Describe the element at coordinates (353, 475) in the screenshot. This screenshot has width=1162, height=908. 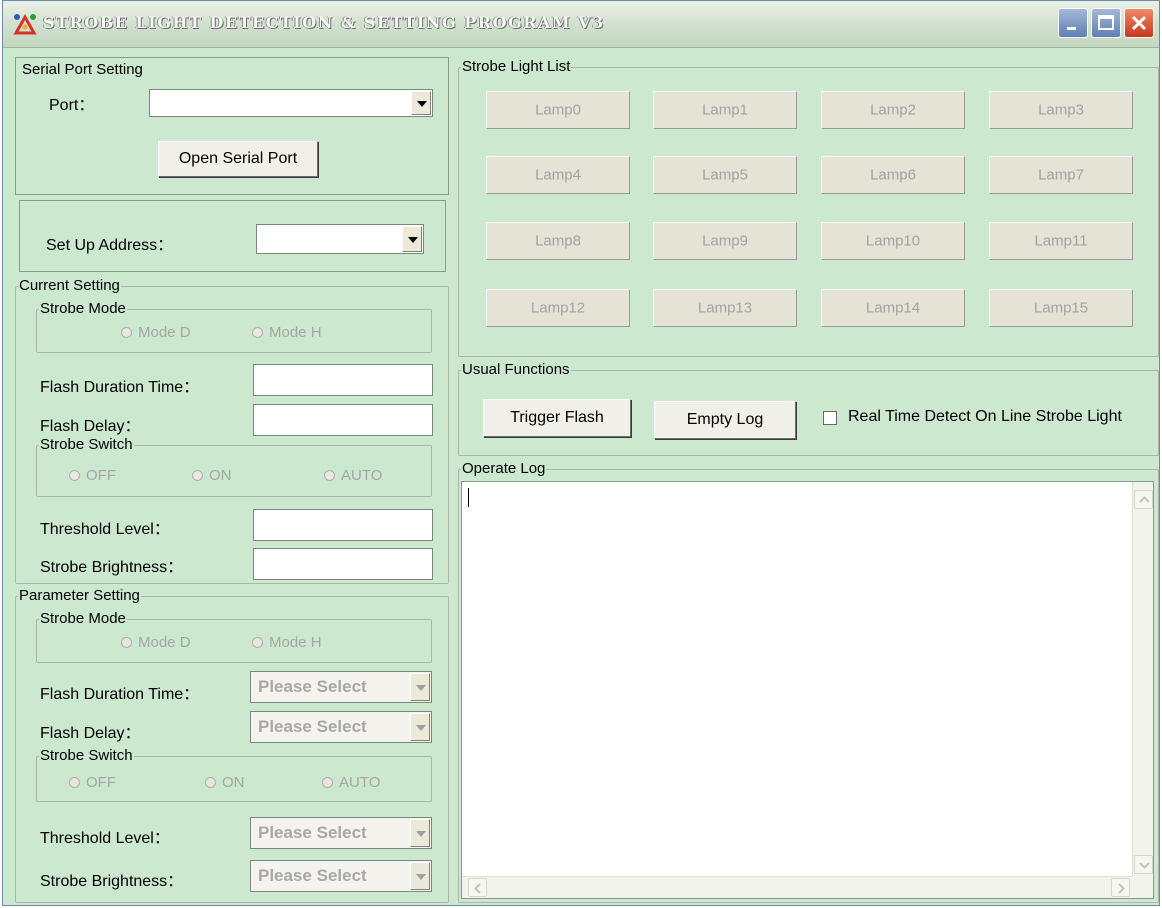
I see `current-auto-radio: AUTO` at that location.